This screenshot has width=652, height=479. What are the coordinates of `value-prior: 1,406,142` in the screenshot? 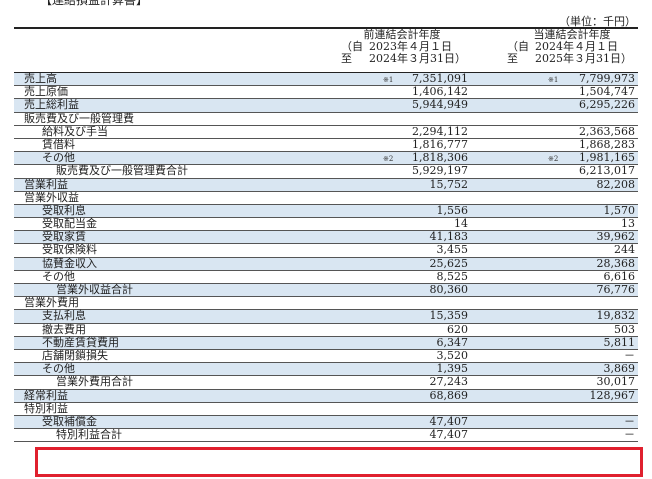 It's located at (440, 92).